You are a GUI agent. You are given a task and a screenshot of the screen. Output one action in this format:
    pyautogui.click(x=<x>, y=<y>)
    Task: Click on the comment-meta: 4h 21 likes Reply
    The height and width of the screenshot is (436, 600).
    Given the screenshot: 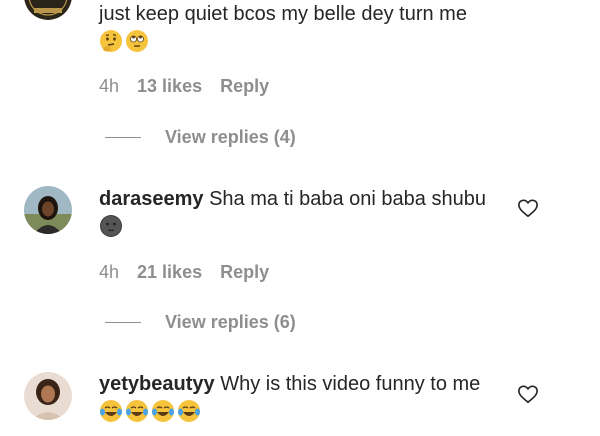 What is the action you would take?
    pyautogui.click(x=184, y=272)
    